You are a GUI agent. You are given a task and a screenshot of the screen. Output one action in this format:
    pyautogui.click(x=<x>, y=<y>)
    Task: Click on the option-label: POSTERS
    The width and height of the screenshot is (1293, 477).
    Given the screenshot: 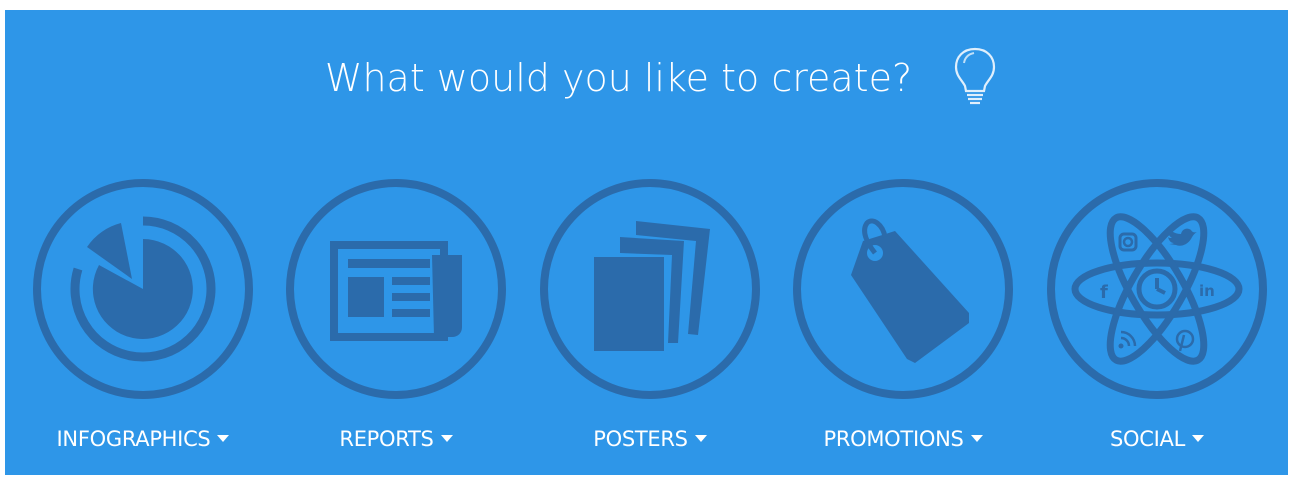 What is the action you would take?
    pyautogui.click(x=650, y=439)
    